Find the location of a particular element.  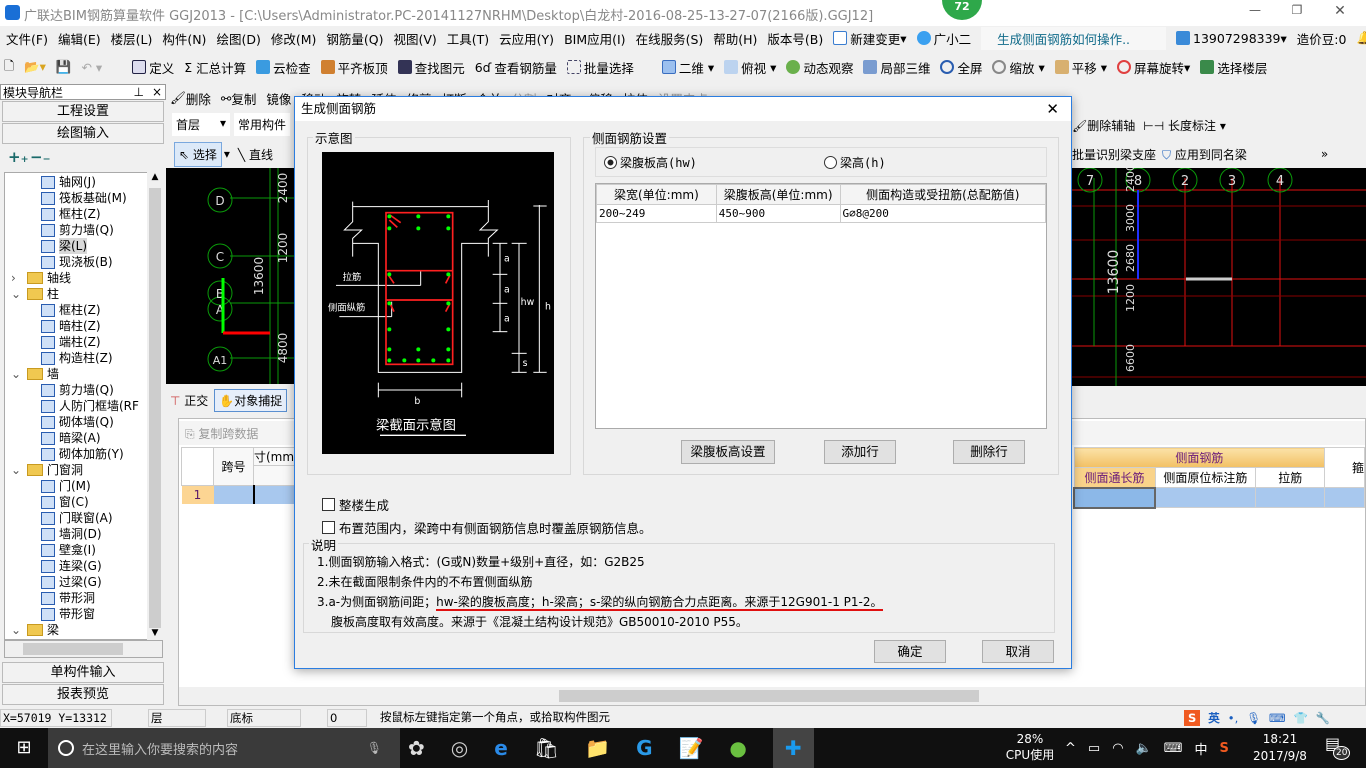

fan-app-icon: ✿ is located at coordinates (416, 748).